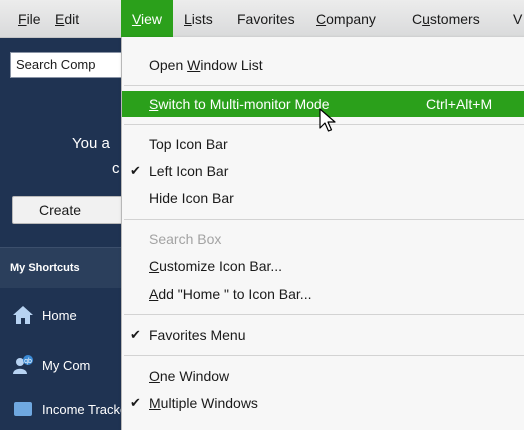  Describe the element at coordinates (197, 335) in the screenshot. I see `menu-item-favorites-menu-label: Favorites Menu` at that location.